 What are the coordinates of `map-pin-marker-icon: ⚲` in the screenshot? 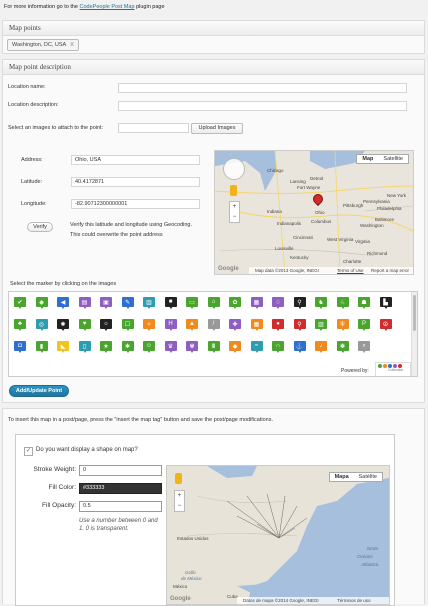 It's located at (299, 325).